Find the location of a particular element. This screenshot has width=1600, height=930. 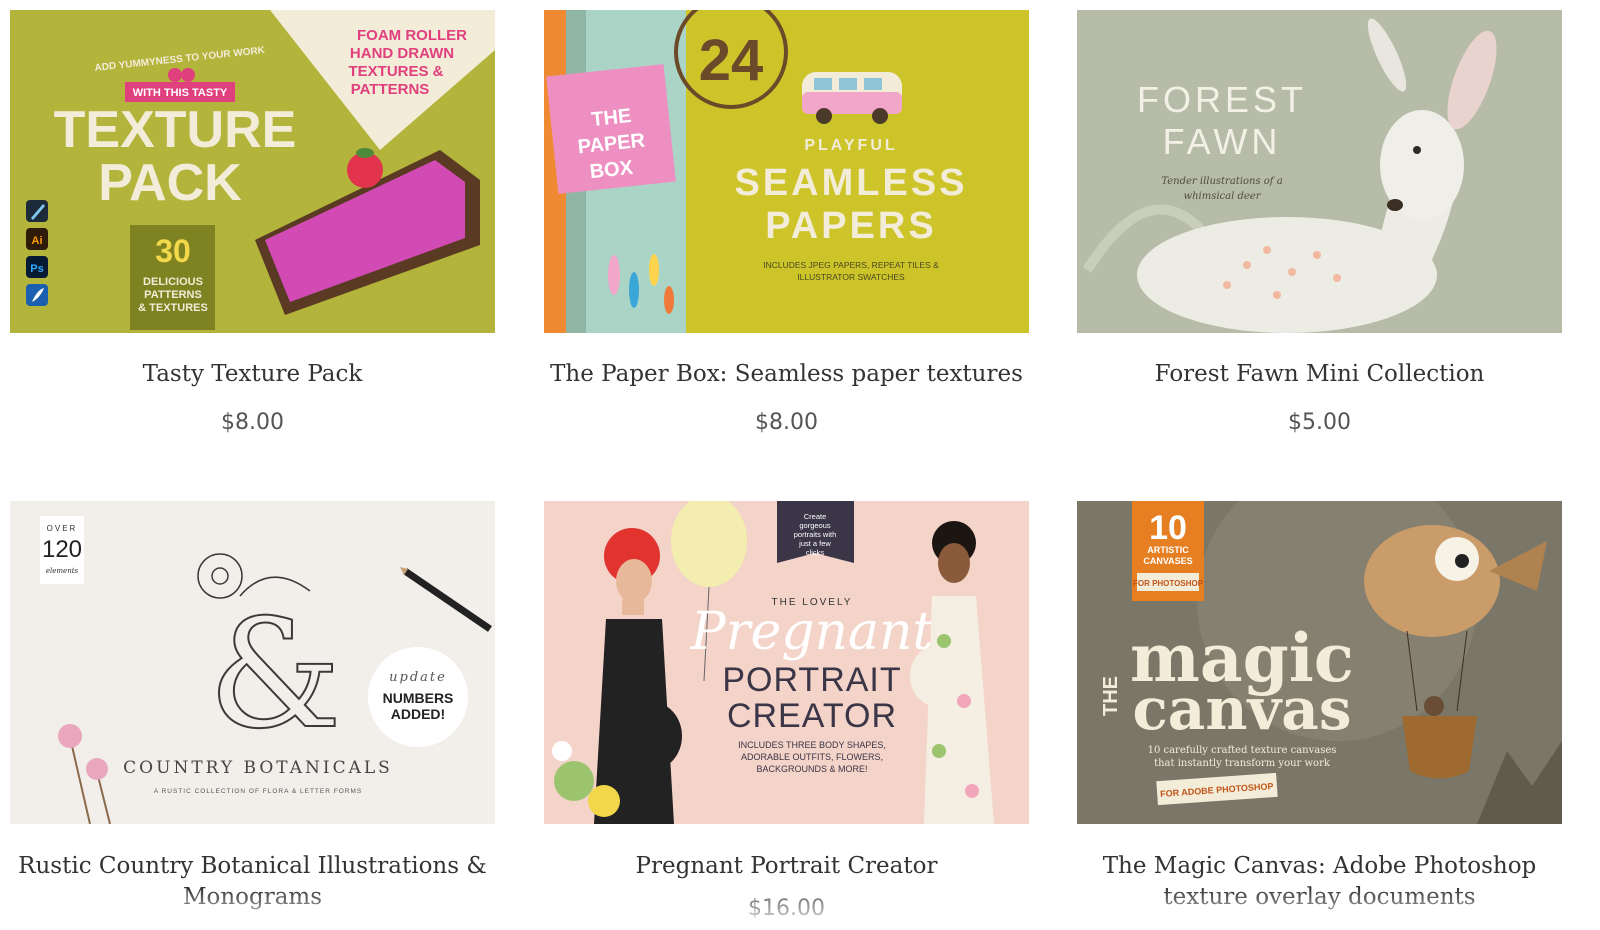

art-count: 24 is located at coordinates (731, 60).